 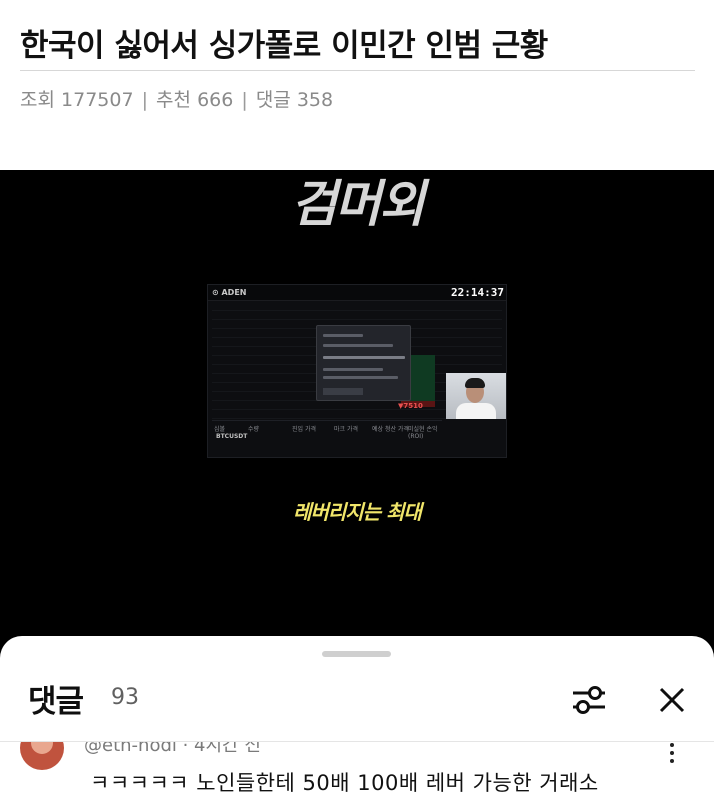 What do you see at coordinates (358, 204) in the screenshot?
I see `video-caption-top: 검머외` at bounding box center [358, 204].